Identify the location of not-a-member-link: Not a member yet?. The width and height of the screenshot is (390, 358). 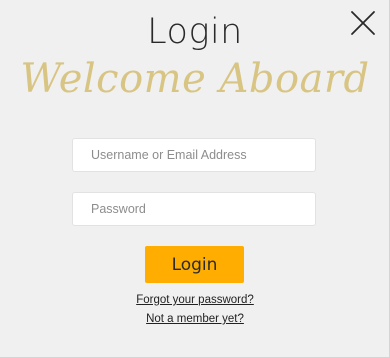
(195, 319).